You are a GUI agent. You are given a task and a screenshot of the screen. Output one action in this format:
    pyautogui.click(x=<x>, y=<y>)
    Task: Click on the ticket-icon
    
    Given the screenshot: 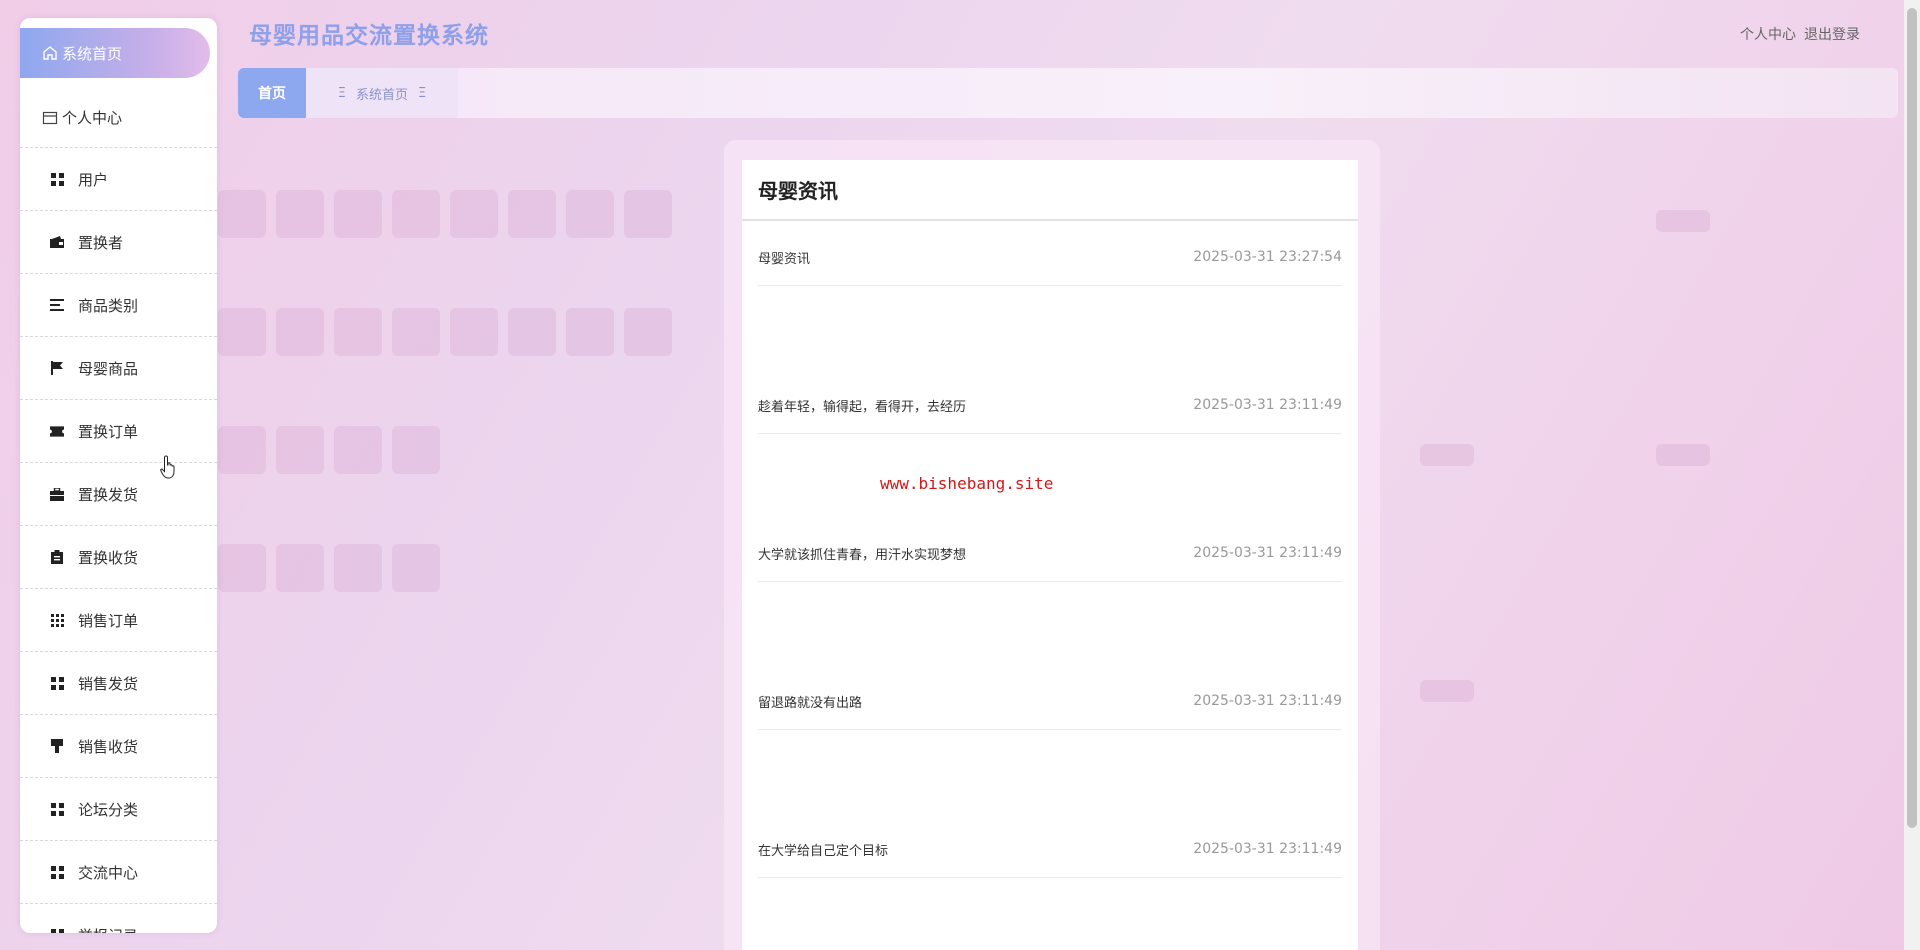 What is the action you would take?
    pyautogui.click(x=57, y=431)
    